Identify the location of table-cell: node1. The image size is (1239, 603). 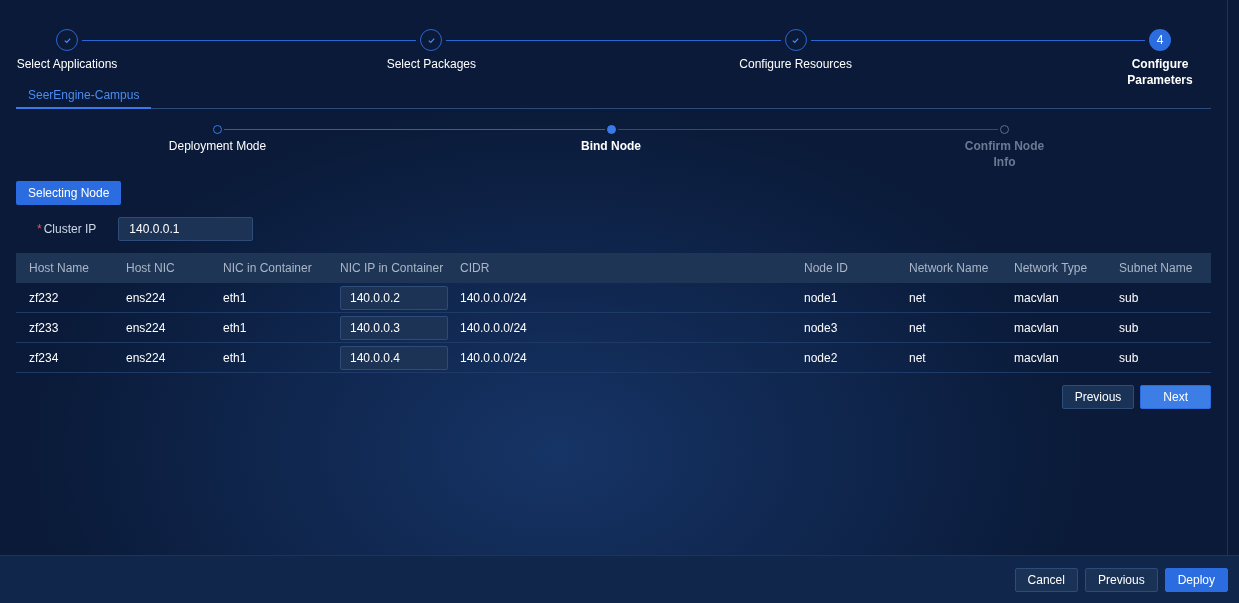
(821, 297).